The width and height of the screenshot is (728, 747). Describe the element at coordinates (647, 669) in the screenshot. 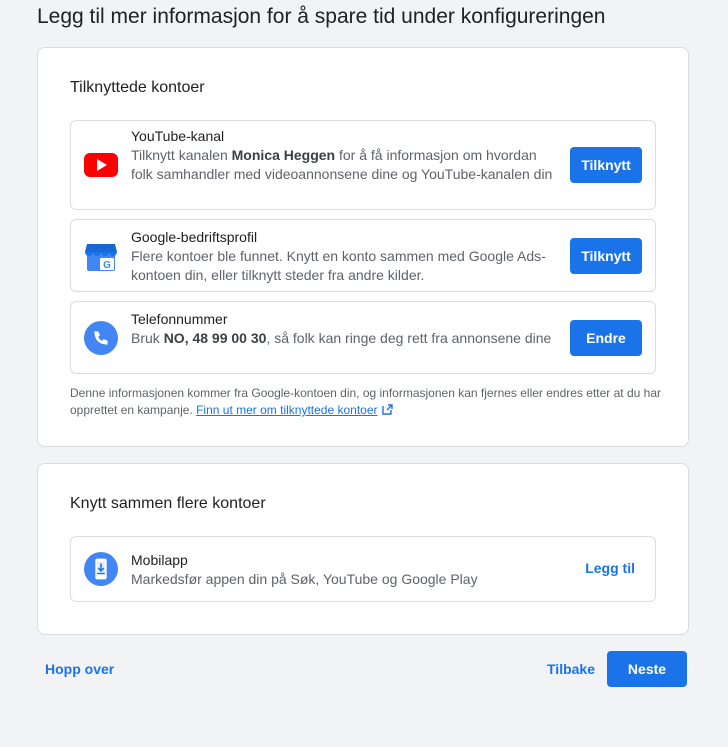

I see `next-button: Neste` at that location.